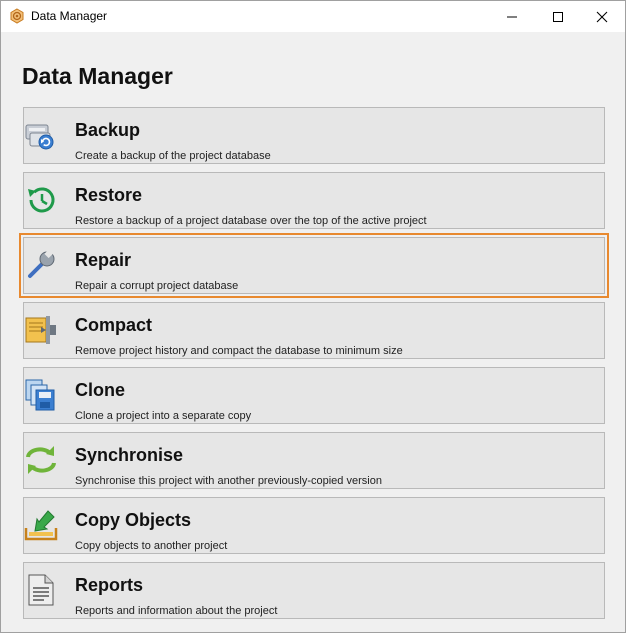 The image size is (626, 633). I want to click on title-bar: Data Manager, so click(313, 16).